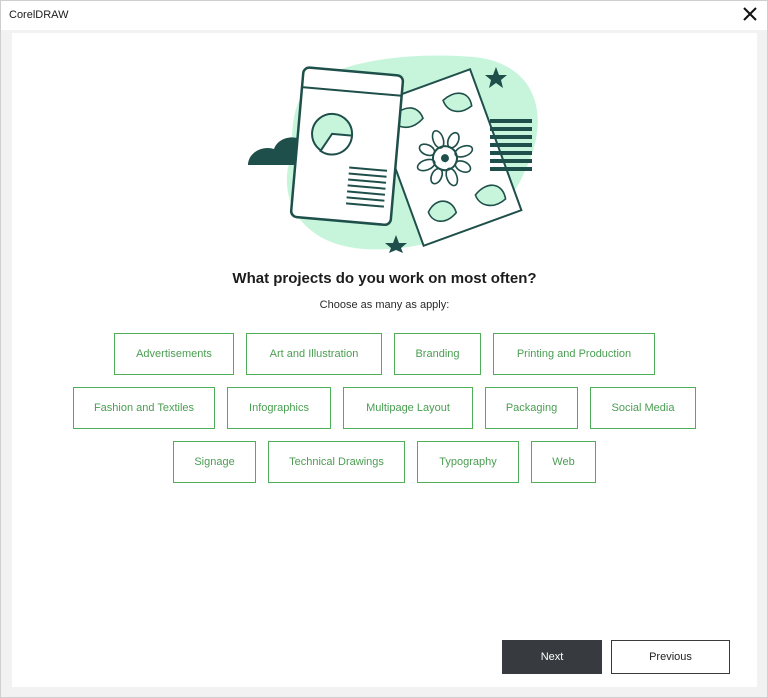 This screenshot has width=768, height=698. I want to click on projects-illustration, so click(393, 154).